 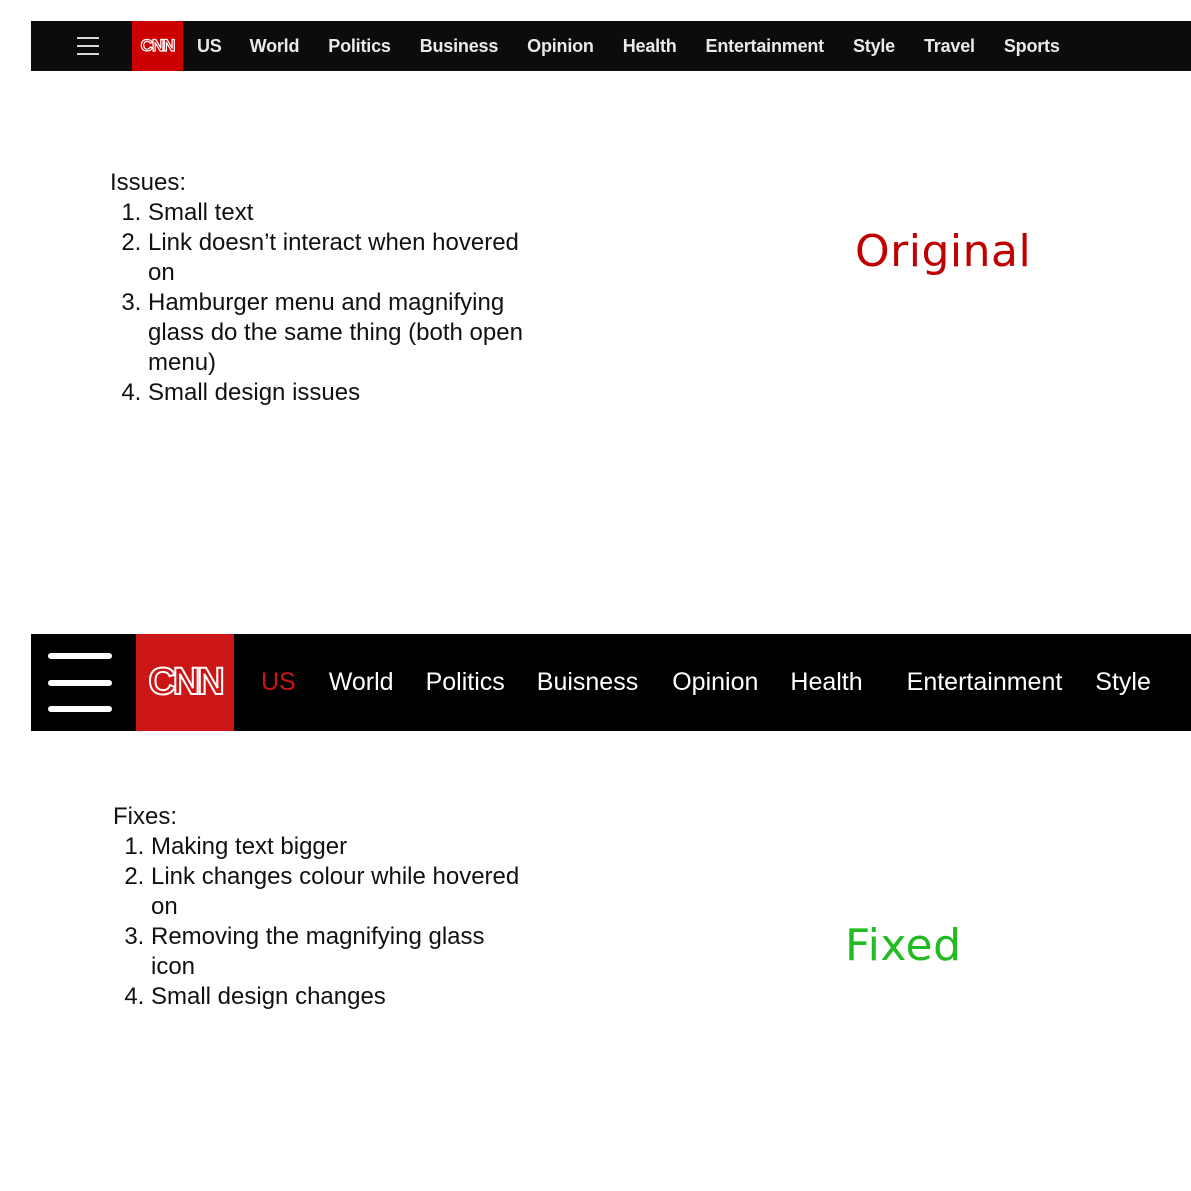 I want to click on nav-link-business: Business, so click(x=459, y=46).